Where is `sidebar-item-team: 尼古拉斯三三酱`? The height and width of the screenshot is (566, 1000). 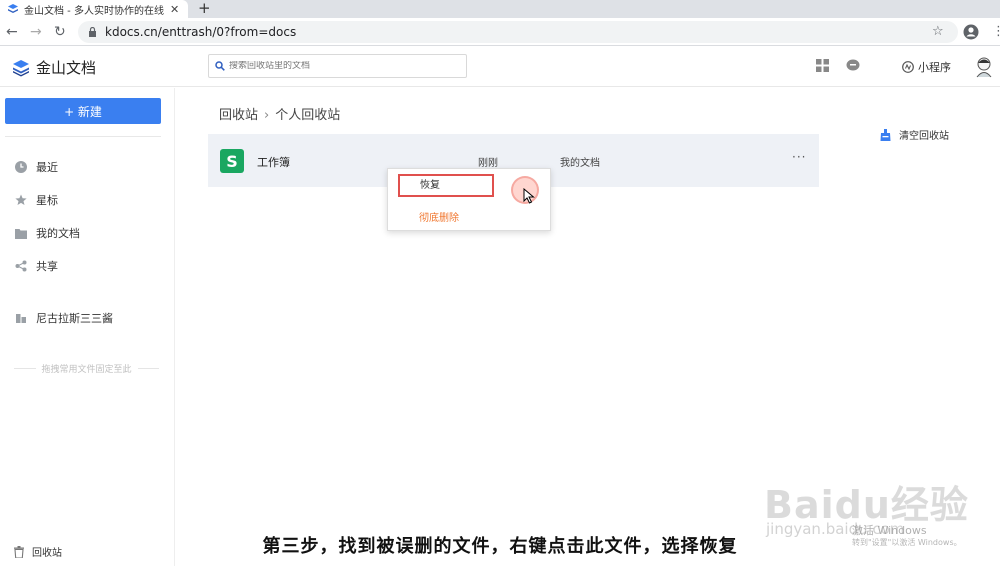 sidebar-item-team: 尼古拉斯三三酱 is located at coordinates (63, 318).